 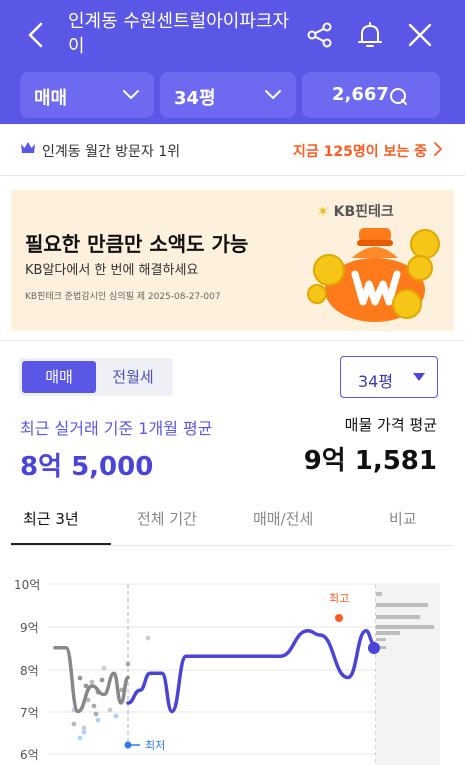 What do you see at coordinates (167, 518) in the screenshot?
I see `tab-all-period: 전체 기간` at bounding box center [167, 518].